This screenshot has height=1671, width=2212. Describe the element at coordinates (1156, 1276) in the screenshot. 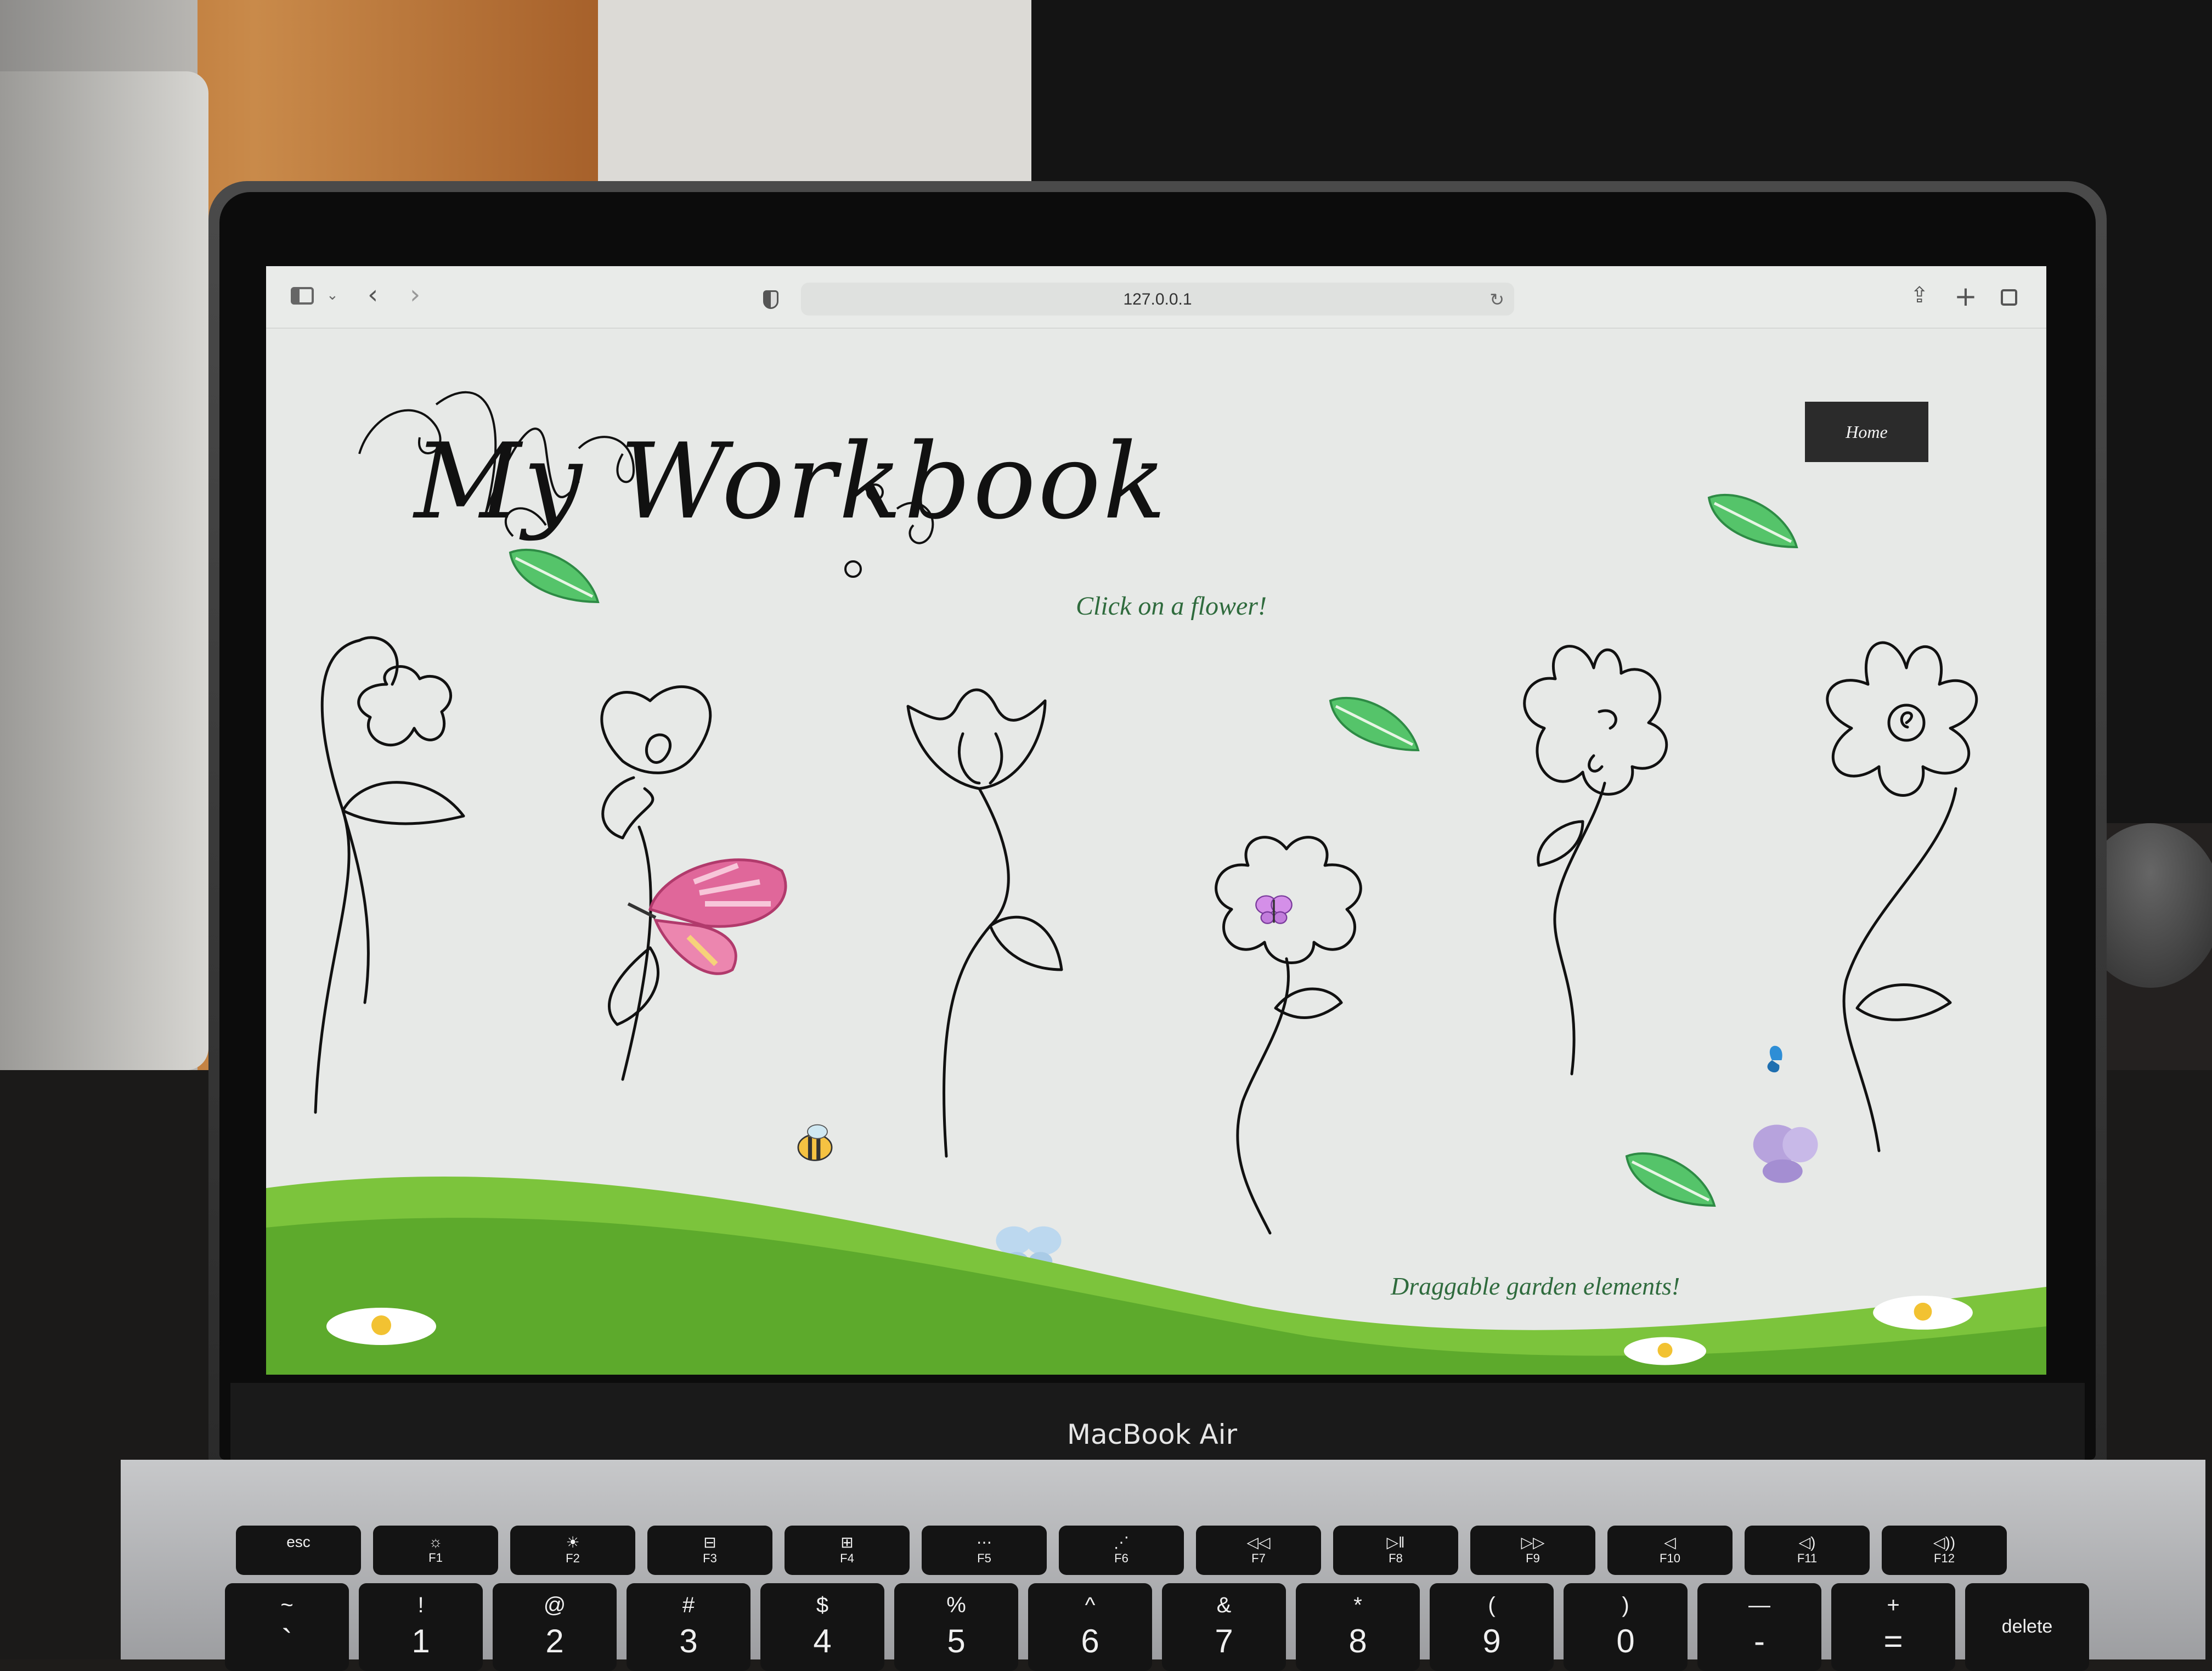

I see `grass-hill` at that location.